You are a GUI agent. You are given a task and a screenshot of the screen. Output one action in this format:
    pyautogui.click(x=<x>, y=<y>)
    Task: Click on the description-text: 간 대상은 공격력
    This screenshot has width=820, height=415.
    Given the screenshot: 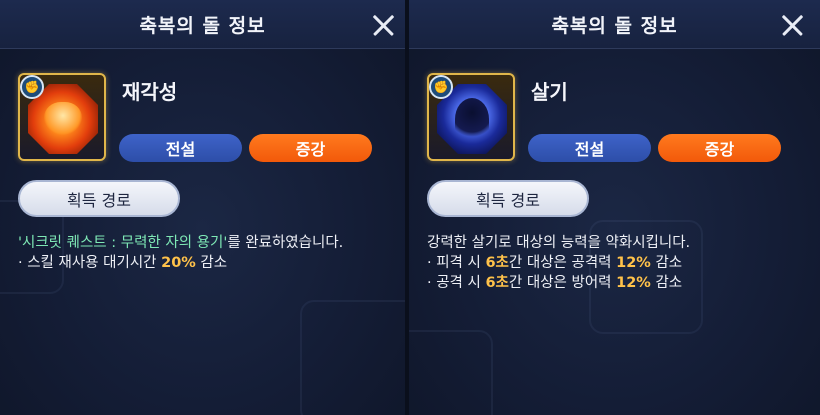 What is the action you would take?
    pyautogui.click(x=562, y=263)
    